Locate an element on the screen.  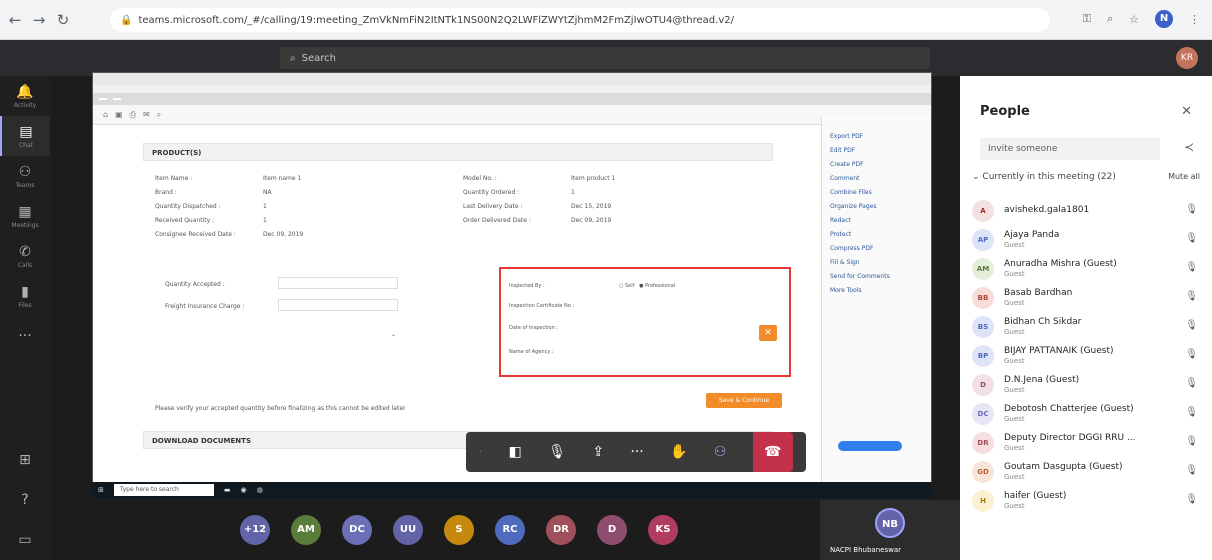
save-icon: ▣ is located at coordinates (119, 114).